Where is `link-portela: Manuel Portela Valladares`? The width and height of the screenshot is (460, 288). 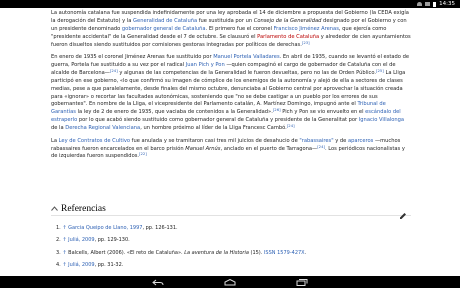
link-portela: Manuel Portela Valladares is located at coordinates (246, 57).